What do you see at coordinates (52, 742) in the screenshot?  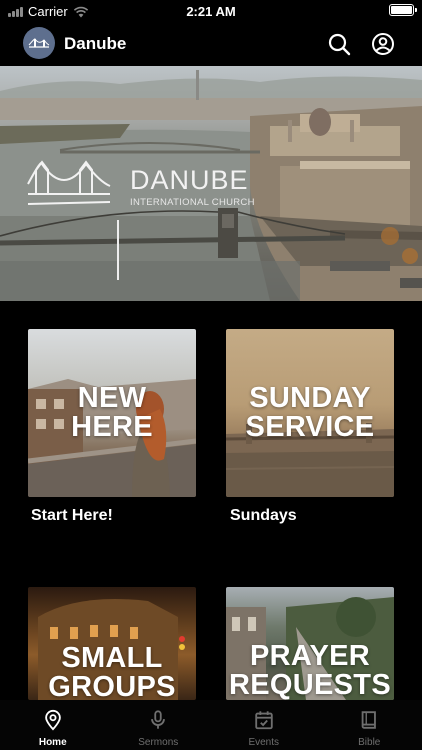 I see `tab-home-label: Home` at bounding box center [52, 742].